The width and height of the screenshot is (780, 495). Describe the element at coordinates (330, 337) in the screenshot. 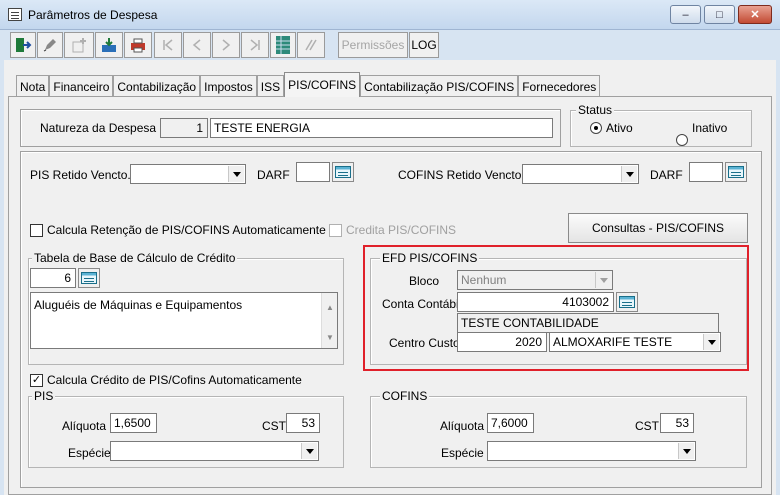

I see `scroll-down-icon: ▼` at that location.